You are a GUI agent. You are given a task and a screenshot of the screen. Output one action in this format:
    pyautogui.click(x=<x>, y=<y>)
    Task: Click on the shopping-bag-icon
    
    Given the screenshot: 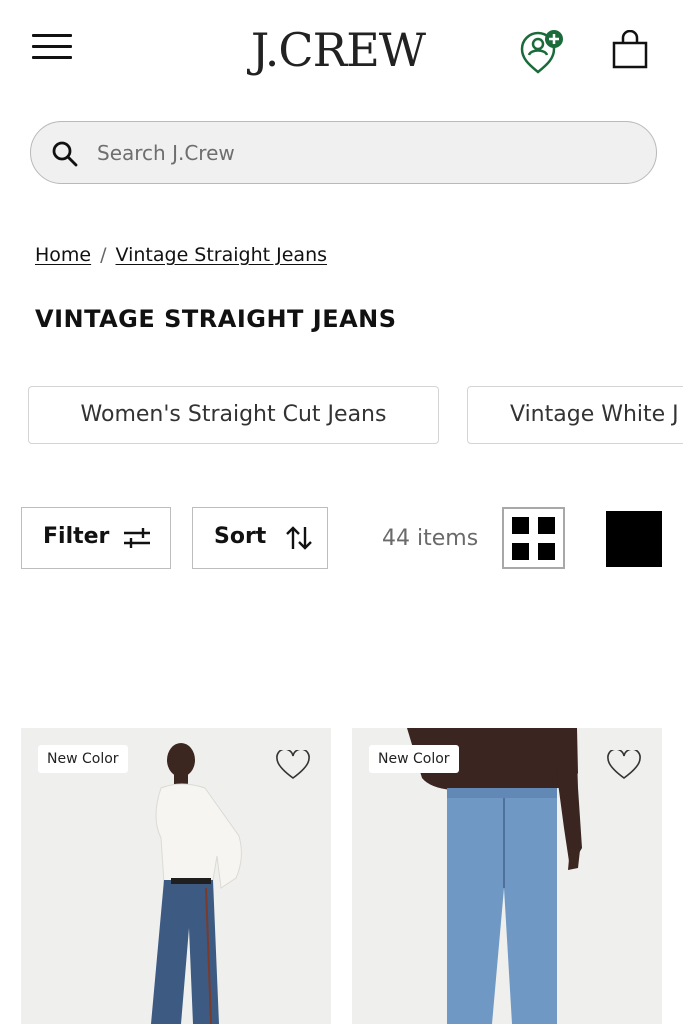 What is the action you would take?
    pyautogui.click(x=630, y=49)
    